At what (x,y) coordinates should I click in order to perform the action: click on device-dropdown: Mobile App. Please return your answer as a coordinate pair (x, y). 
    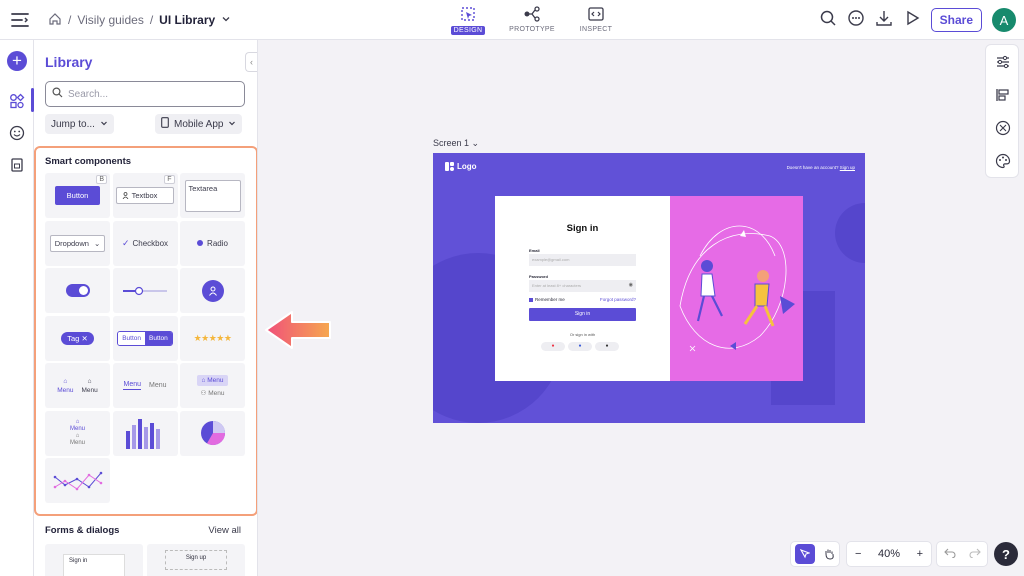
    Looking at the image, I should click on (199, 124).